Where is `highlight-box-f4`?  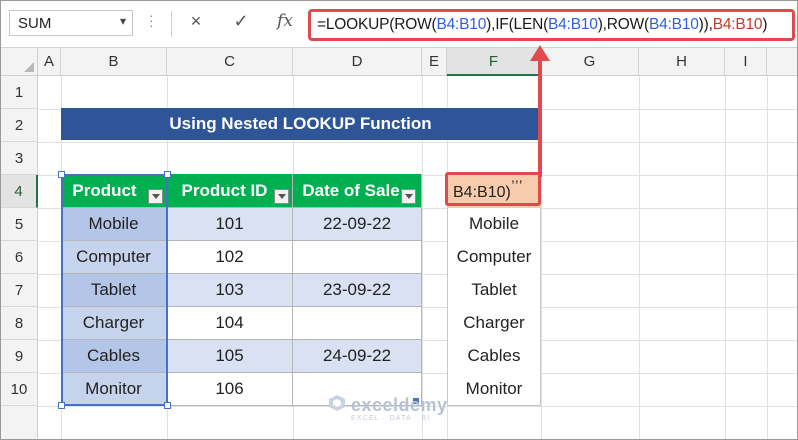 highlight-box-f4 is located at coordinates (493, 189).